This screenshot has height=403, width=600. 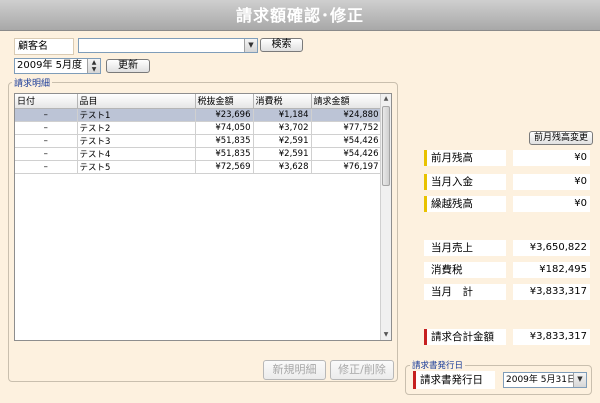 What do you see at coordinates (224, 115) in the screenshot?
I see `cell-net: ¥23,696` at bounding box center [224, 115].